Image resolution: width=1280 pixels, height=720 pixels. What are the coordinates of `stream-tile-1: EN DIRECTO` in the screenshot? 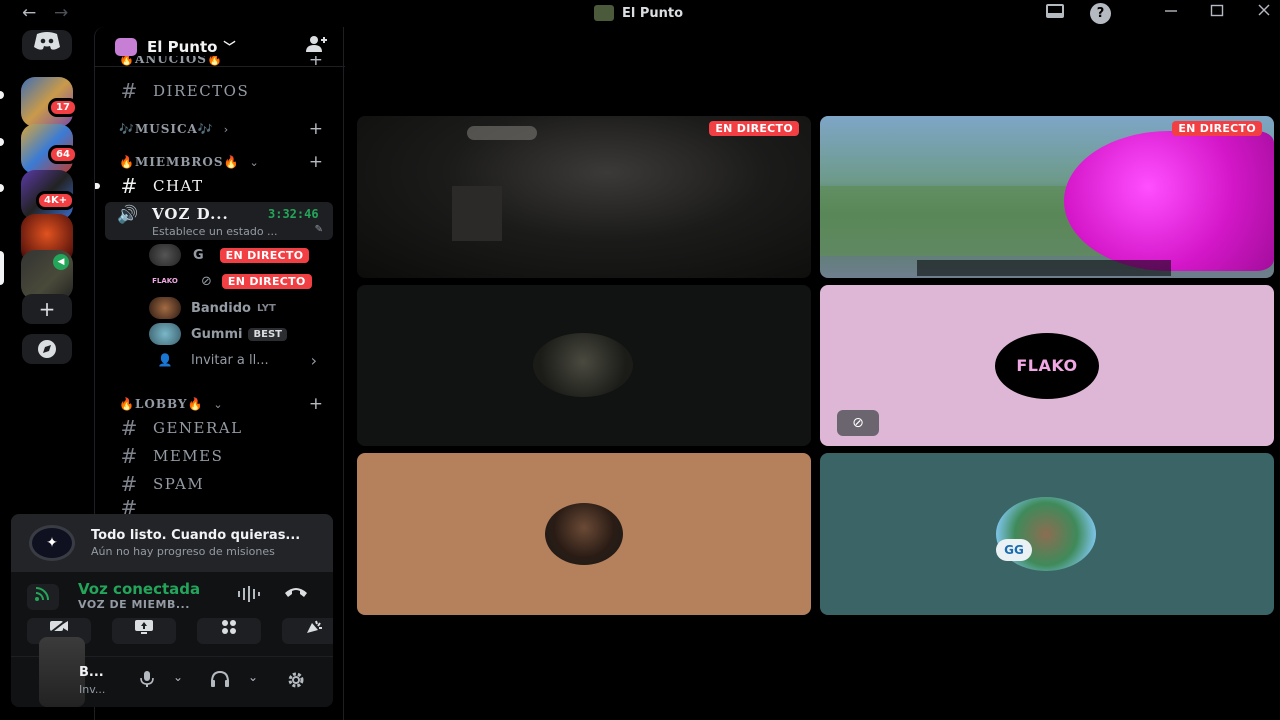 It's located at (584, 197).